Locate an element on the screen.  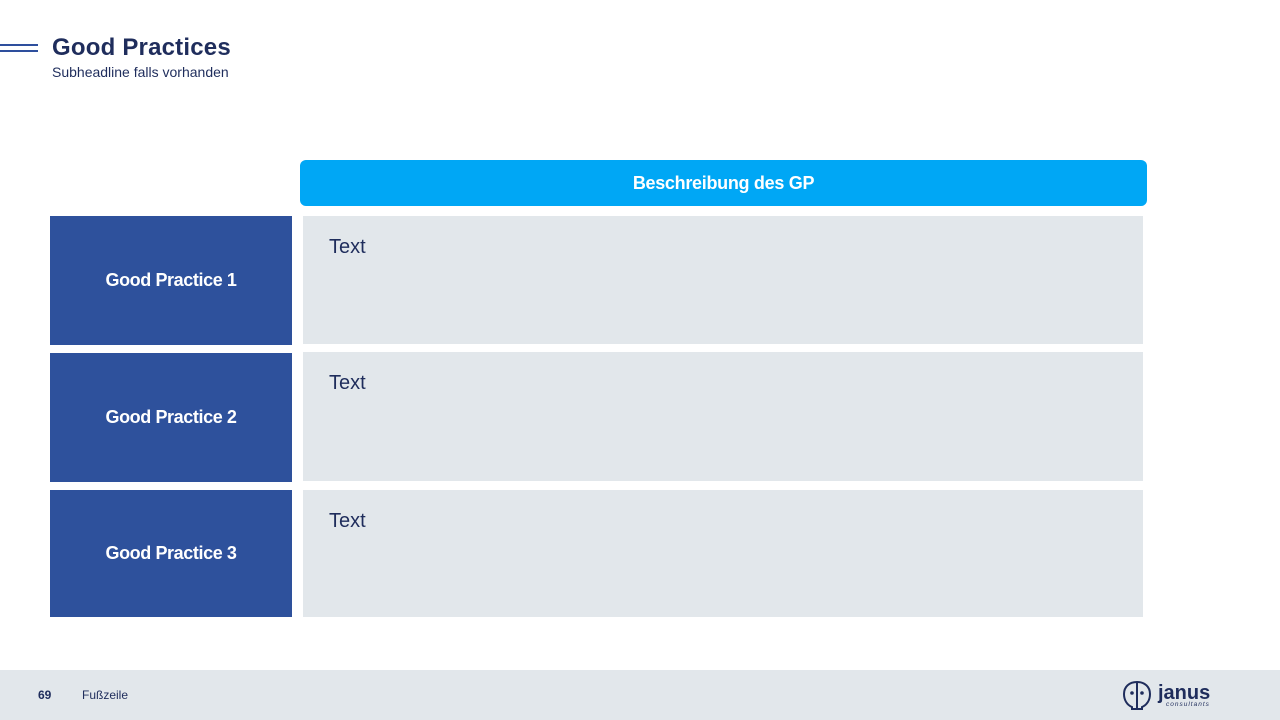
row-label-good-practice-3: Good Practice 3 is located at coordinates (171, 553).